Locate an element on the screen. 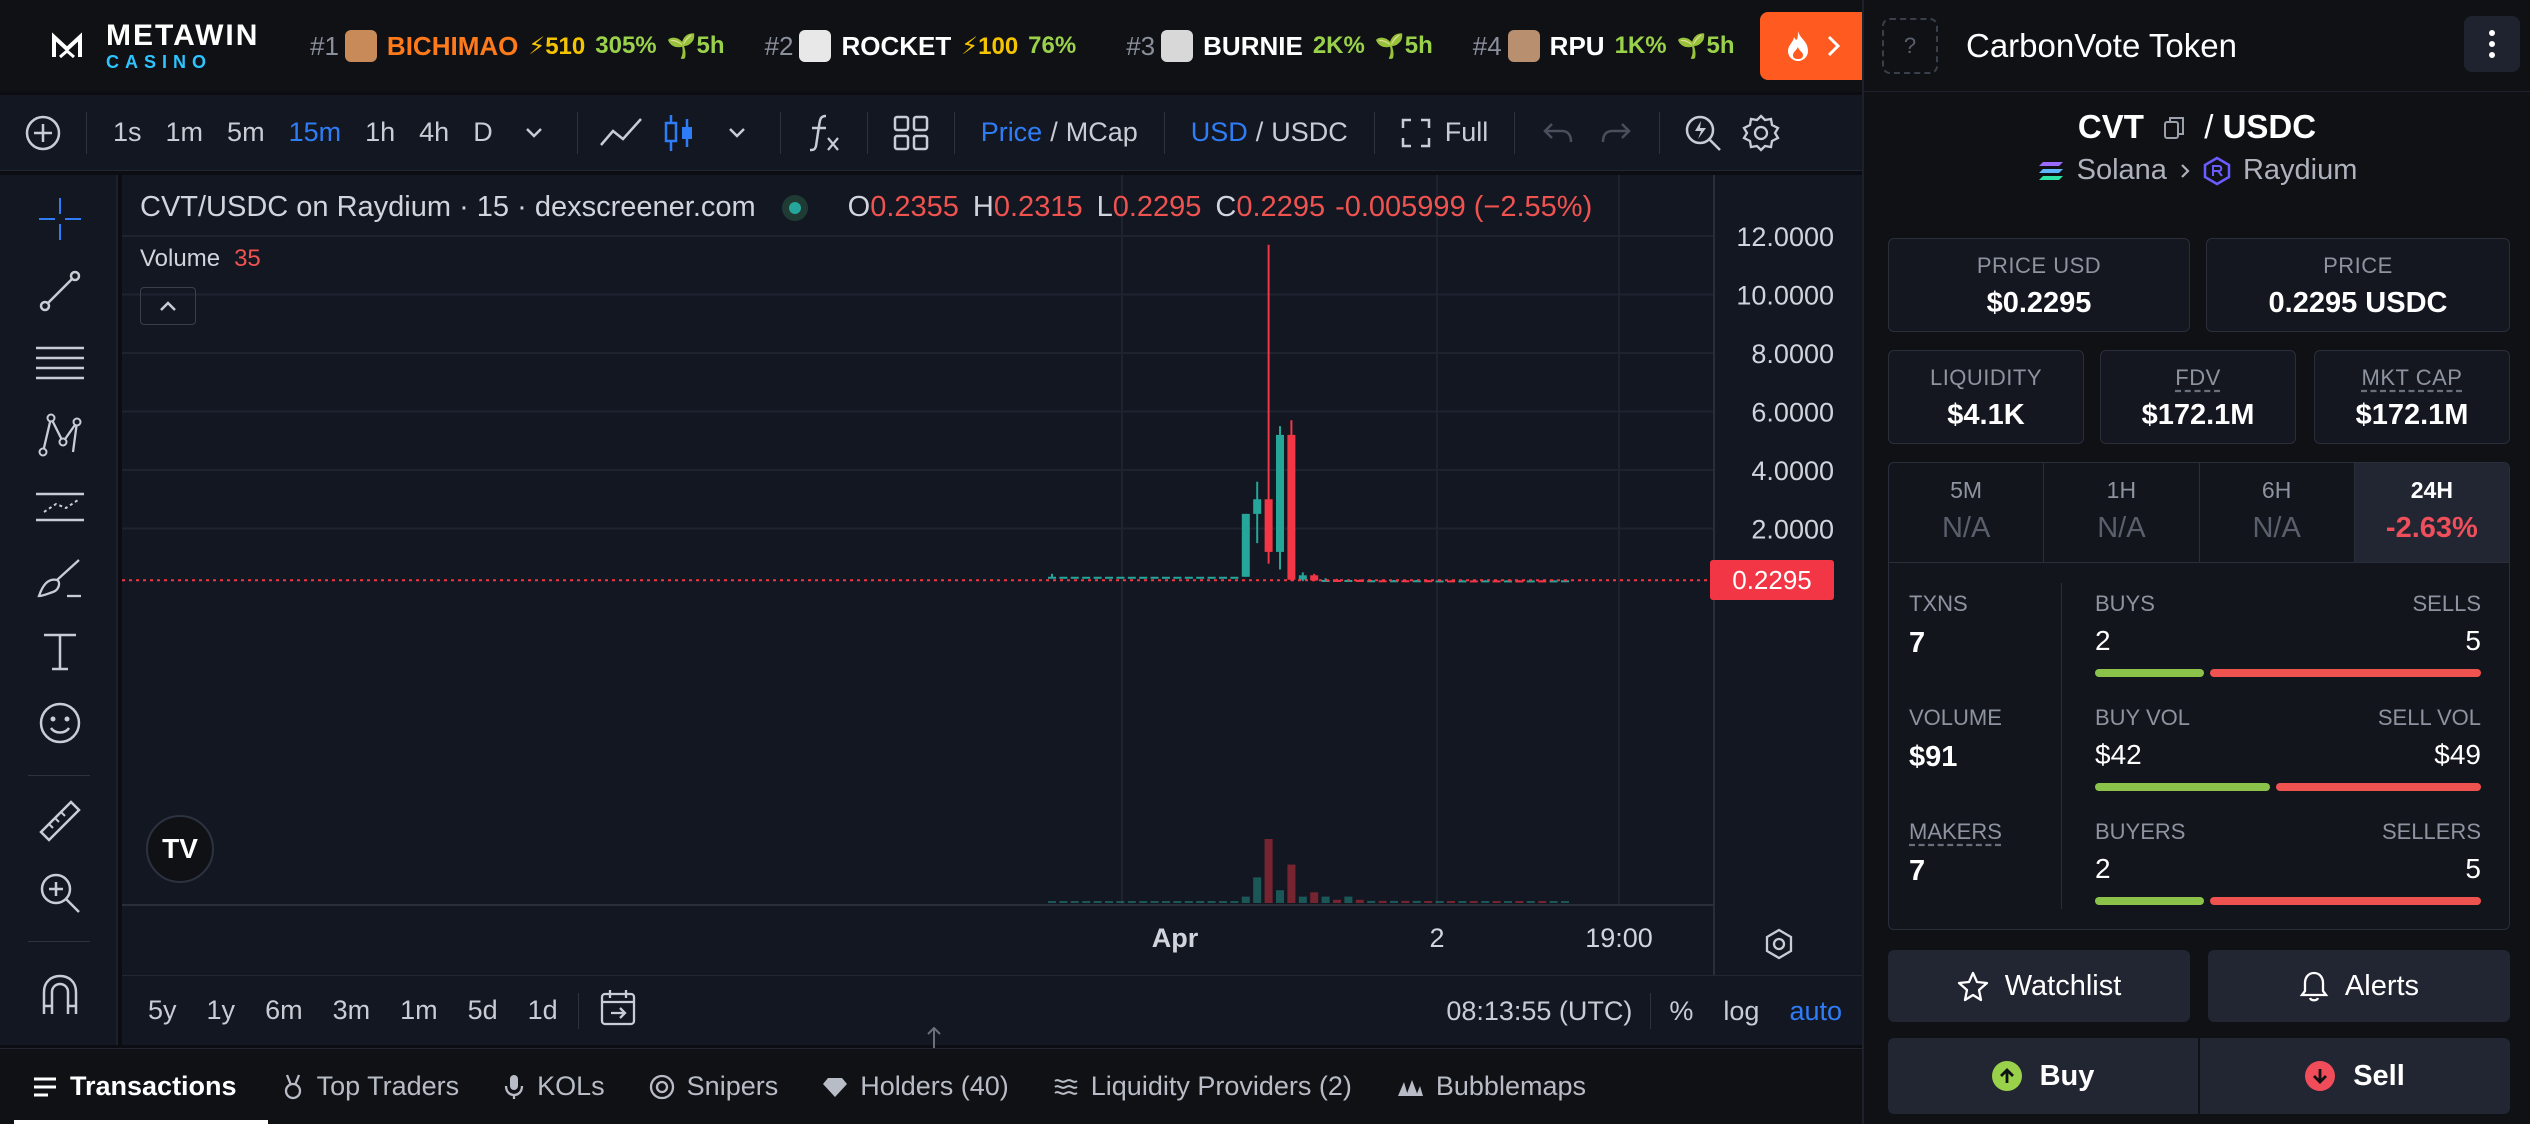 The width and height of the screenshot is (2530, 1124). currency-toggle: USD / USDC is located at coordinates (1269, 132).